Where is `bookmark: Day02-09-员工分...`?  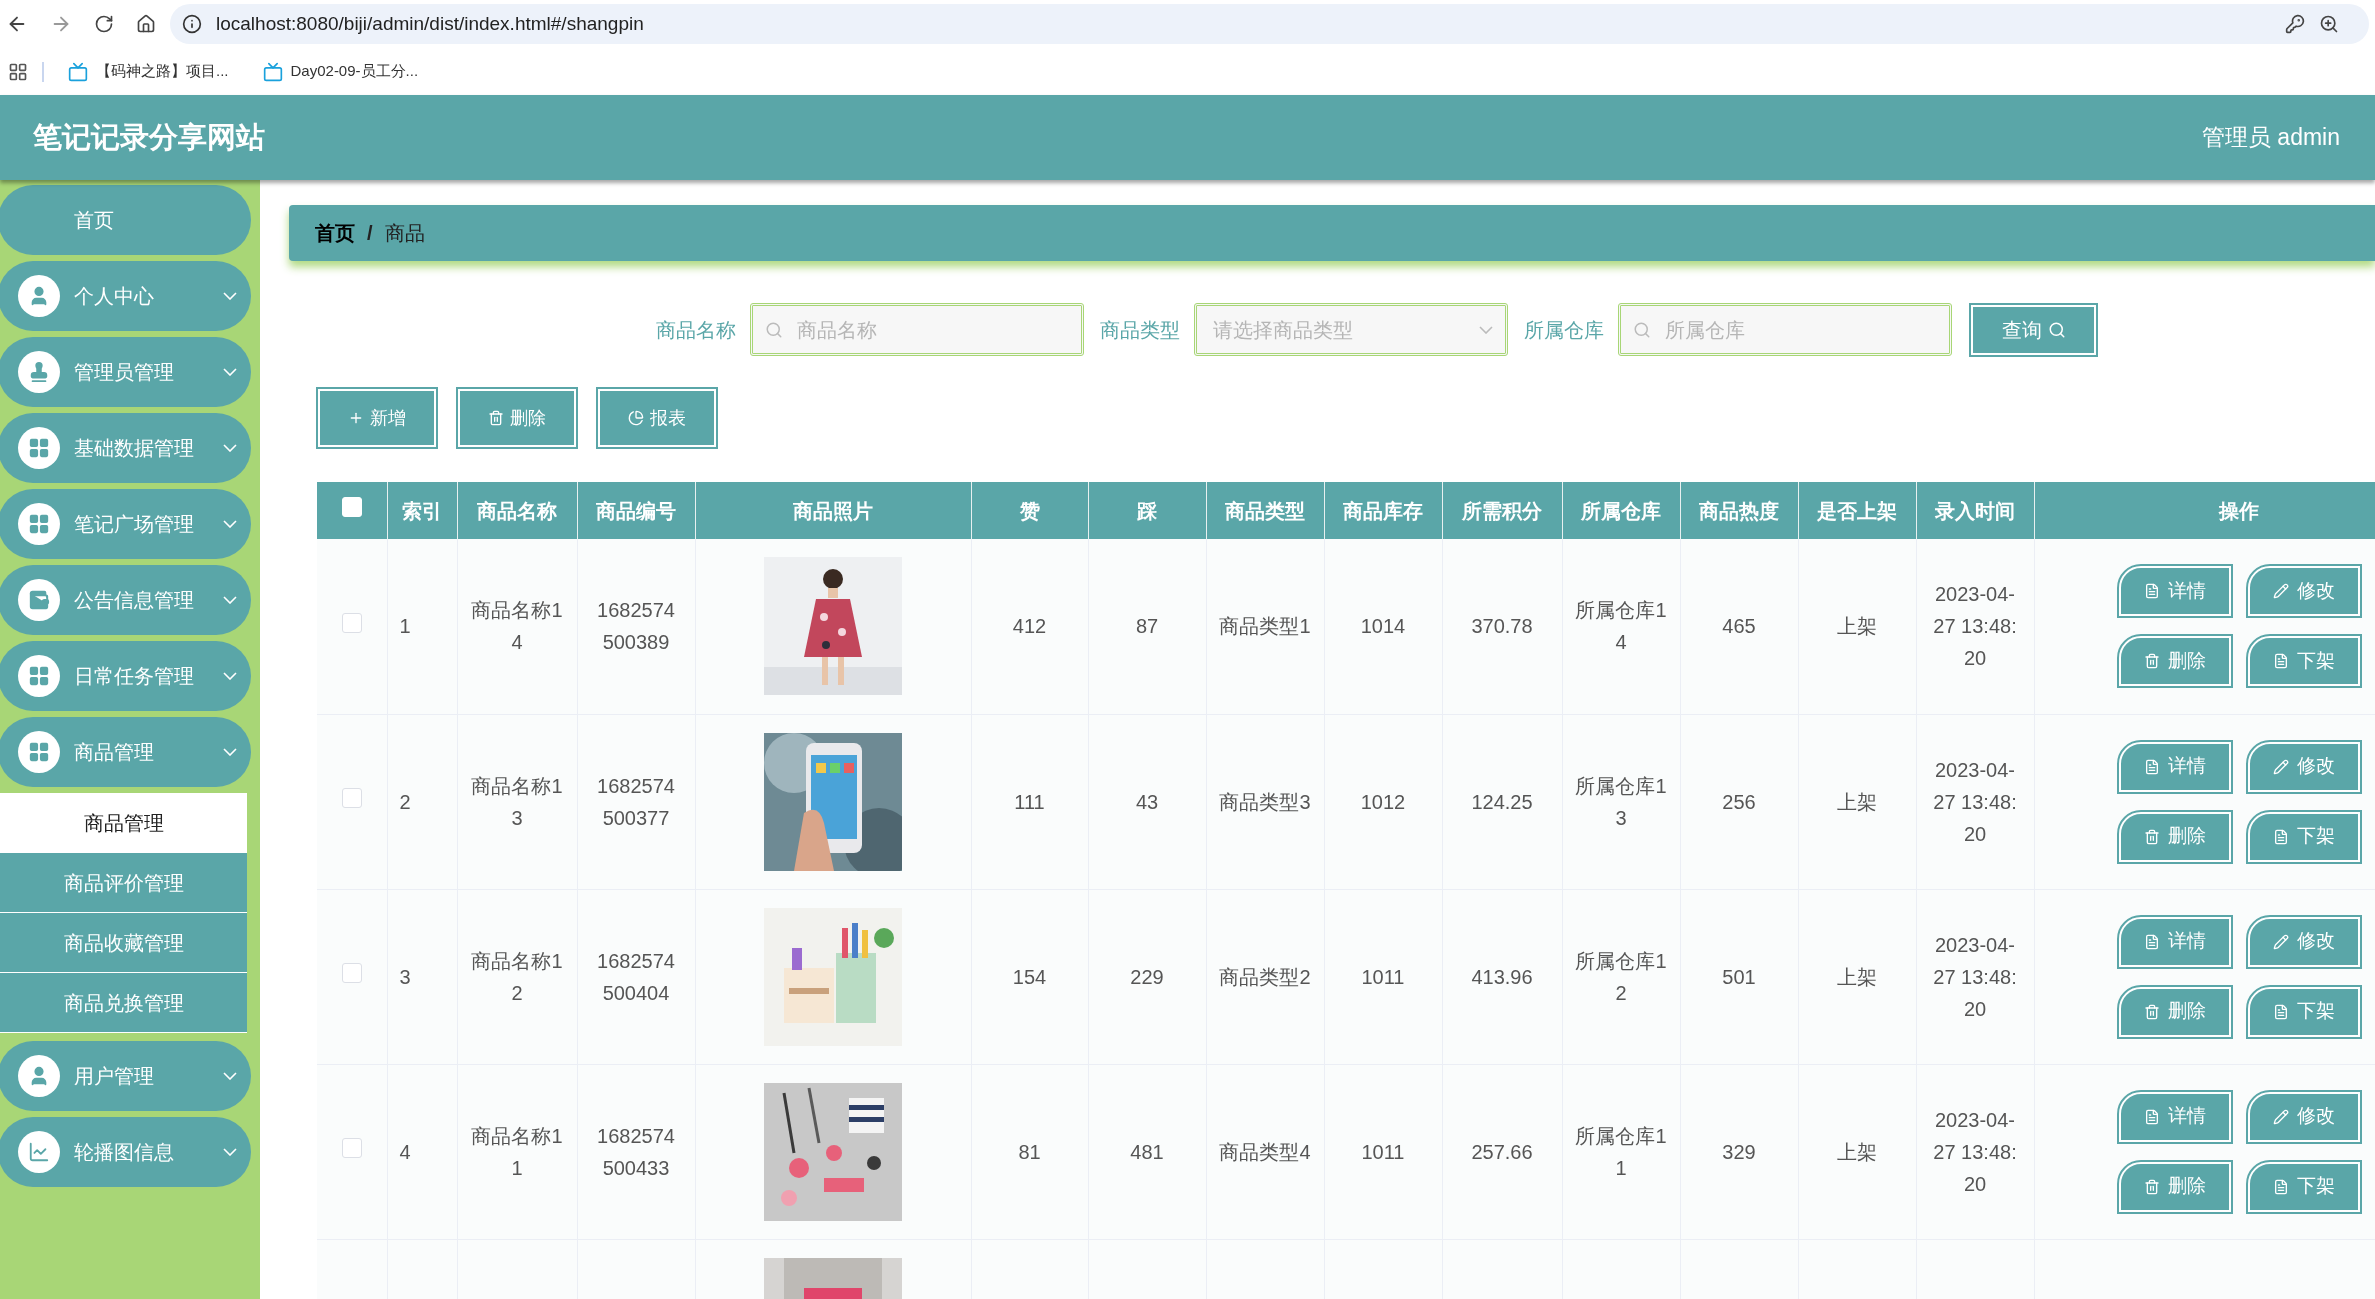 bookmark: Day02-09-员工分... is located at coordinates (340, 71).